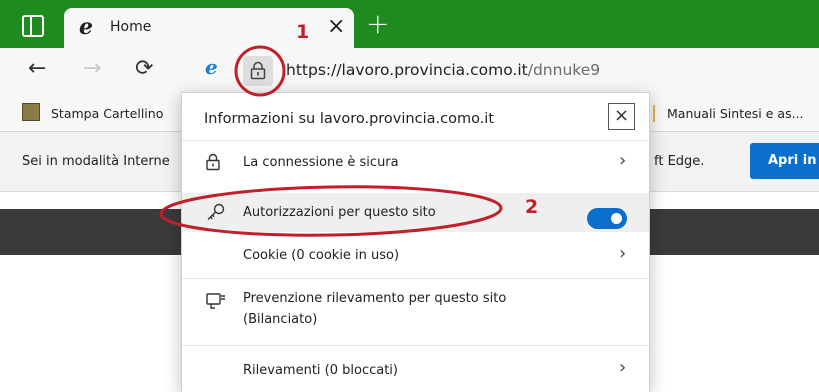 This screenshot has width=819, height=392. Describe the element at coordinates (131, 27) in the screenshot. I see `tab-title: Home` at that location.